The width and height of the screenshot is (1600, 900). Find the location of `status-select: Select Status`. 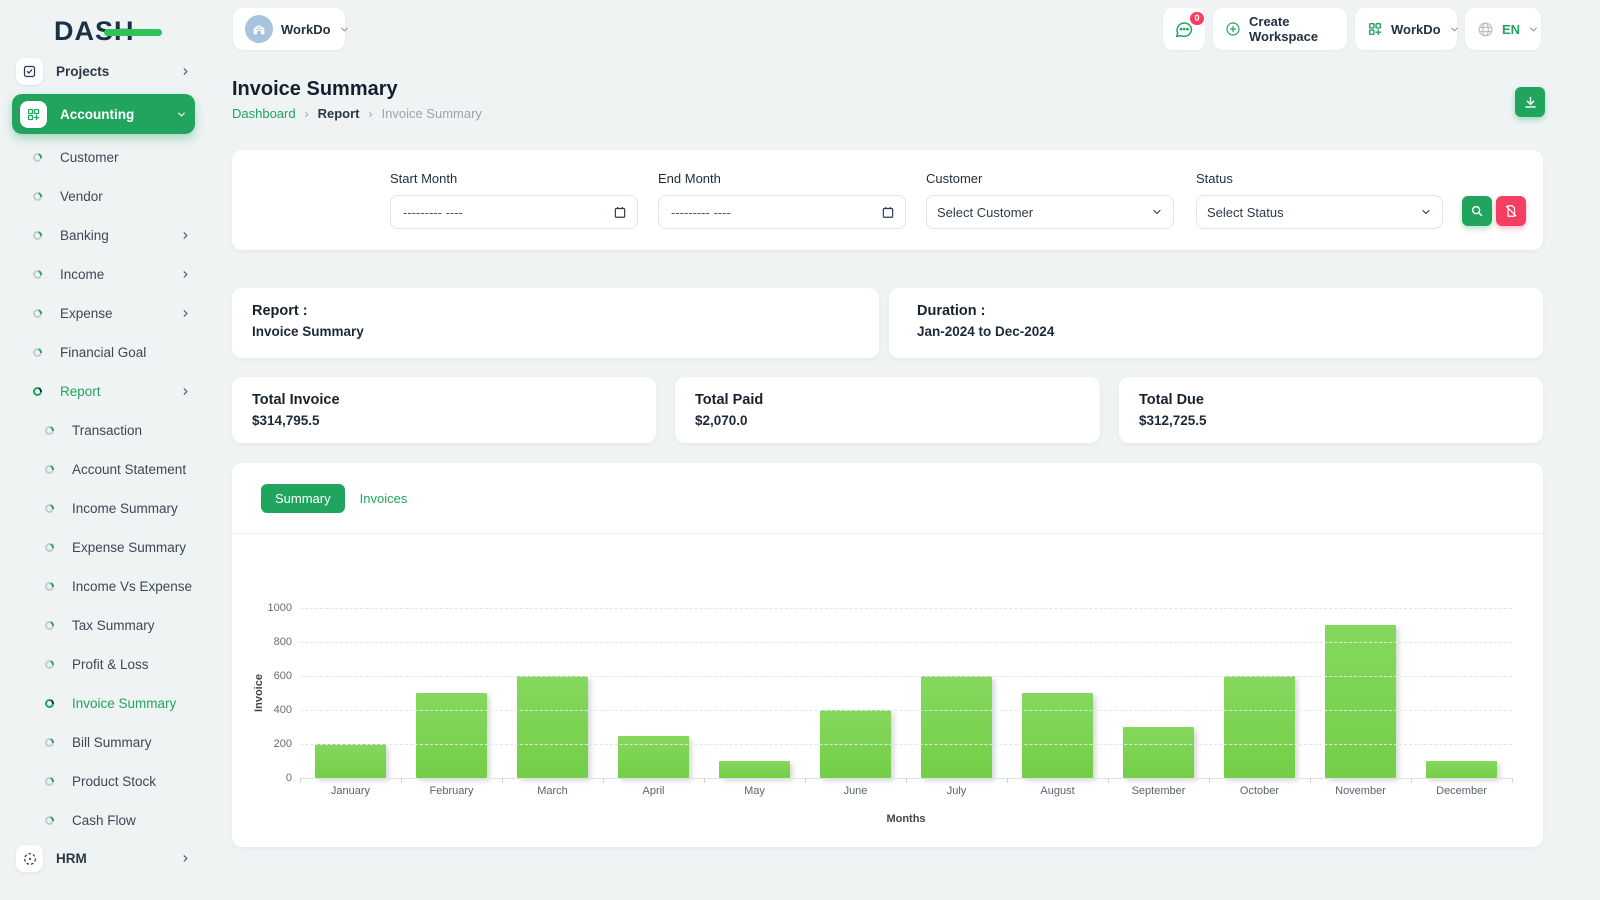

status-select: Select Status is located at coordinates (1319, 212).